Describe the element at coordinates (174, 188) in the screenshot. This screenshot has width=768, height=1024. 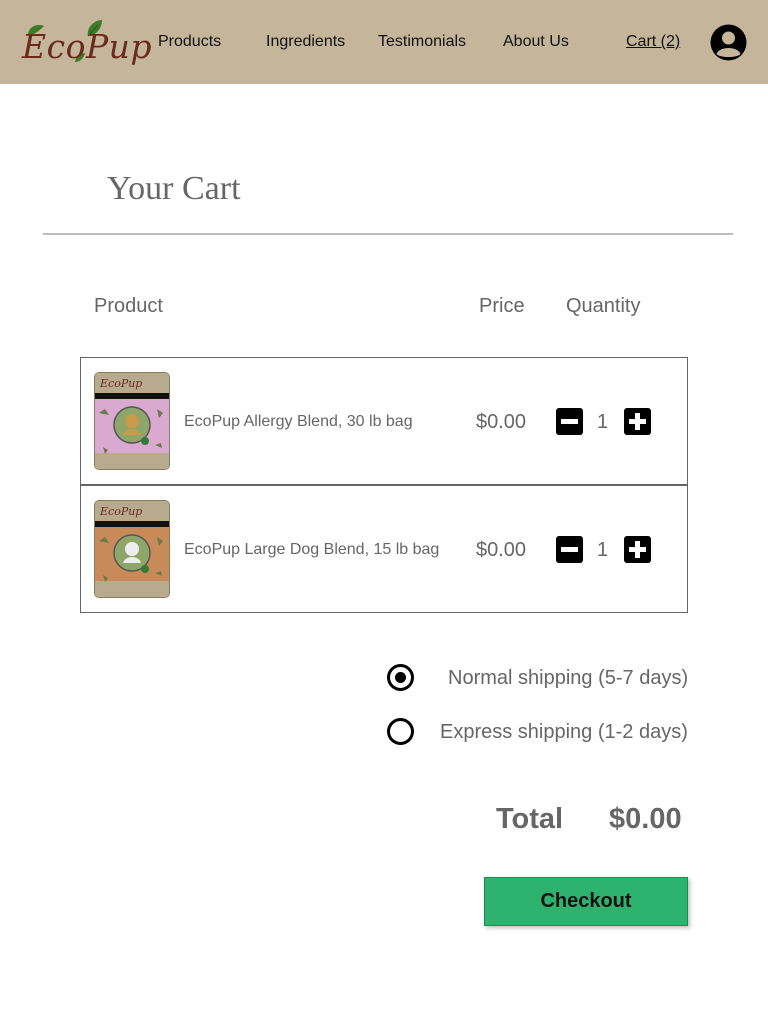
I see `page-title: Your Cart` at that location.